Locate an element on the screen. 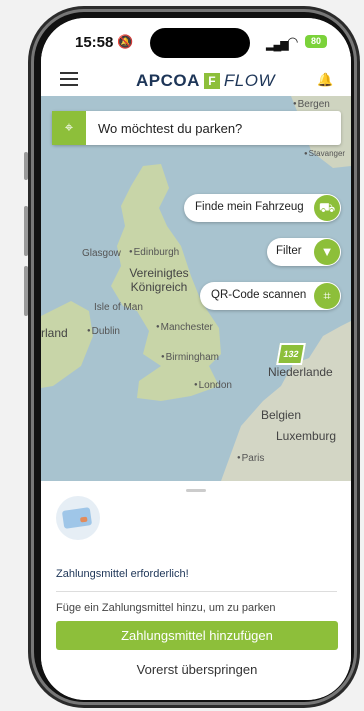 Image resolution: width=364 pixels, height=711 pixels. label-isle-of-man: Isle of Man is located at coordinates (118, 307).